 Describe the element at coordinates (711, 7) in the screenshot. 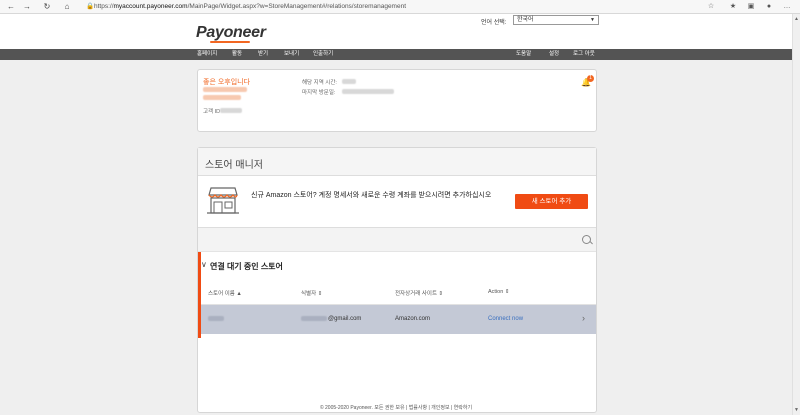

I see `favorite-star-icon: ☆` at that location.